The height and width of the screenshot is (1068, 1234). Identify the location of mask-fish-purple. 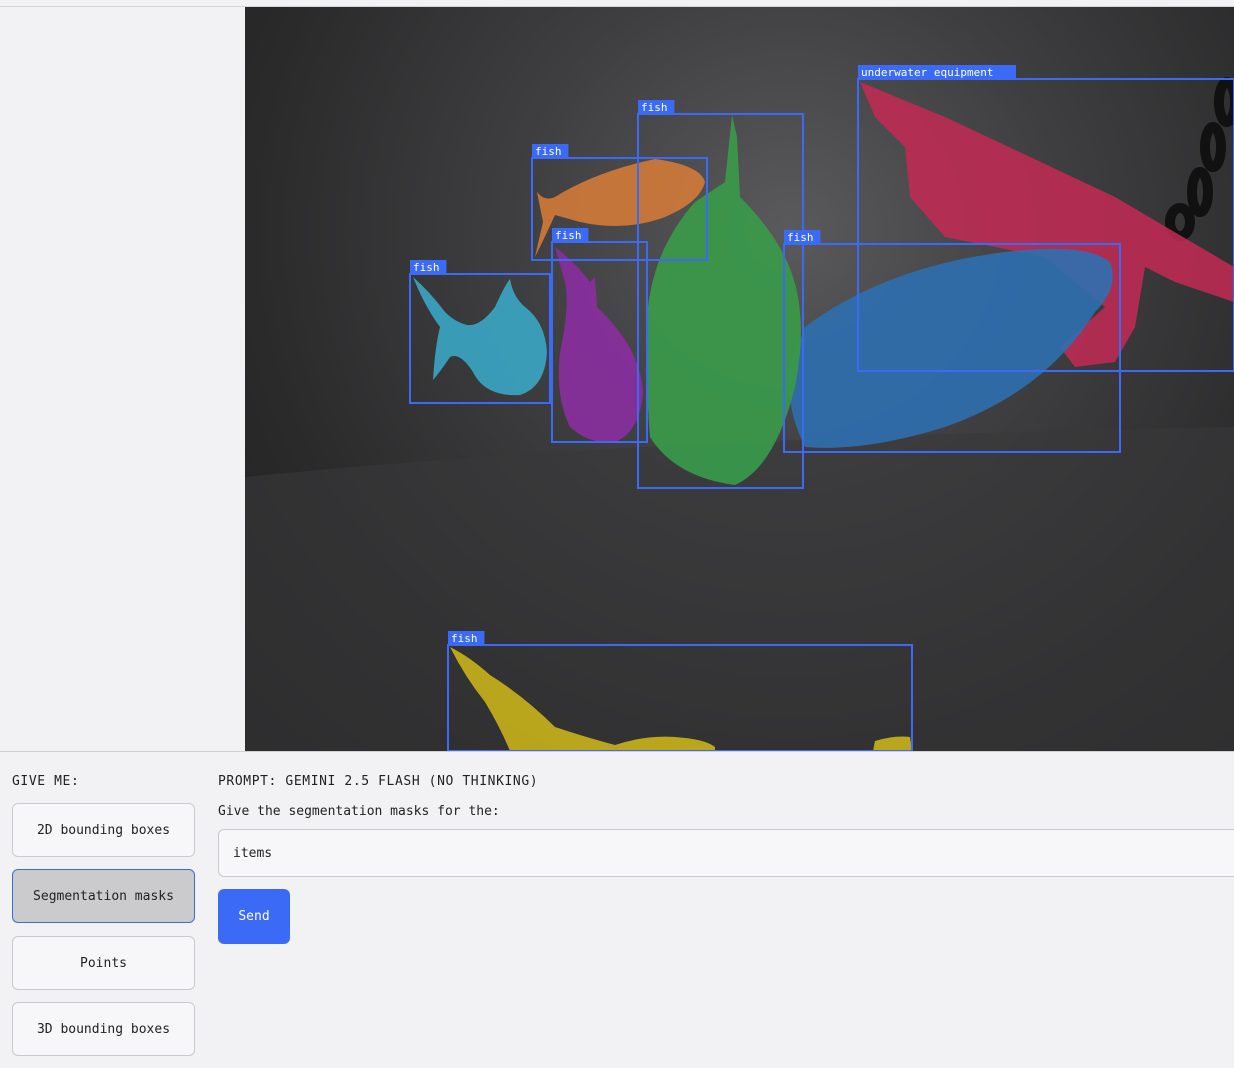
(599, 345).